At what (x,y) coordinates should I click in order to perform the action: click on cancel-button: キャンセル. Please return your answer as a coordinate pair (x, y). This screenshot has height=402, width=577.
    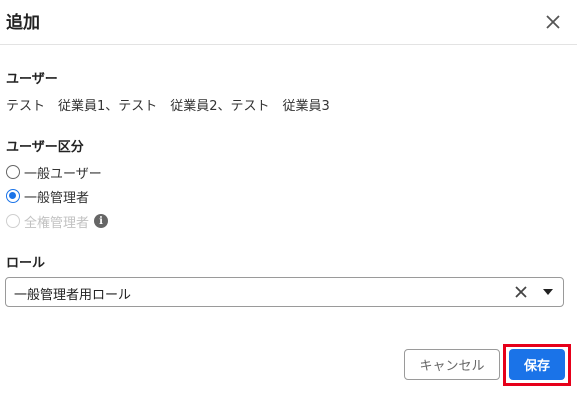
    Looking at the image, I should click on (452, 364).